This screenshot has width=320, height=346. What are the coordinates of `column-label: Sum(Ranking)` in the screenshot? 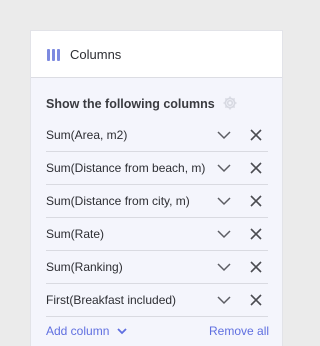 It's located at (84, 267).